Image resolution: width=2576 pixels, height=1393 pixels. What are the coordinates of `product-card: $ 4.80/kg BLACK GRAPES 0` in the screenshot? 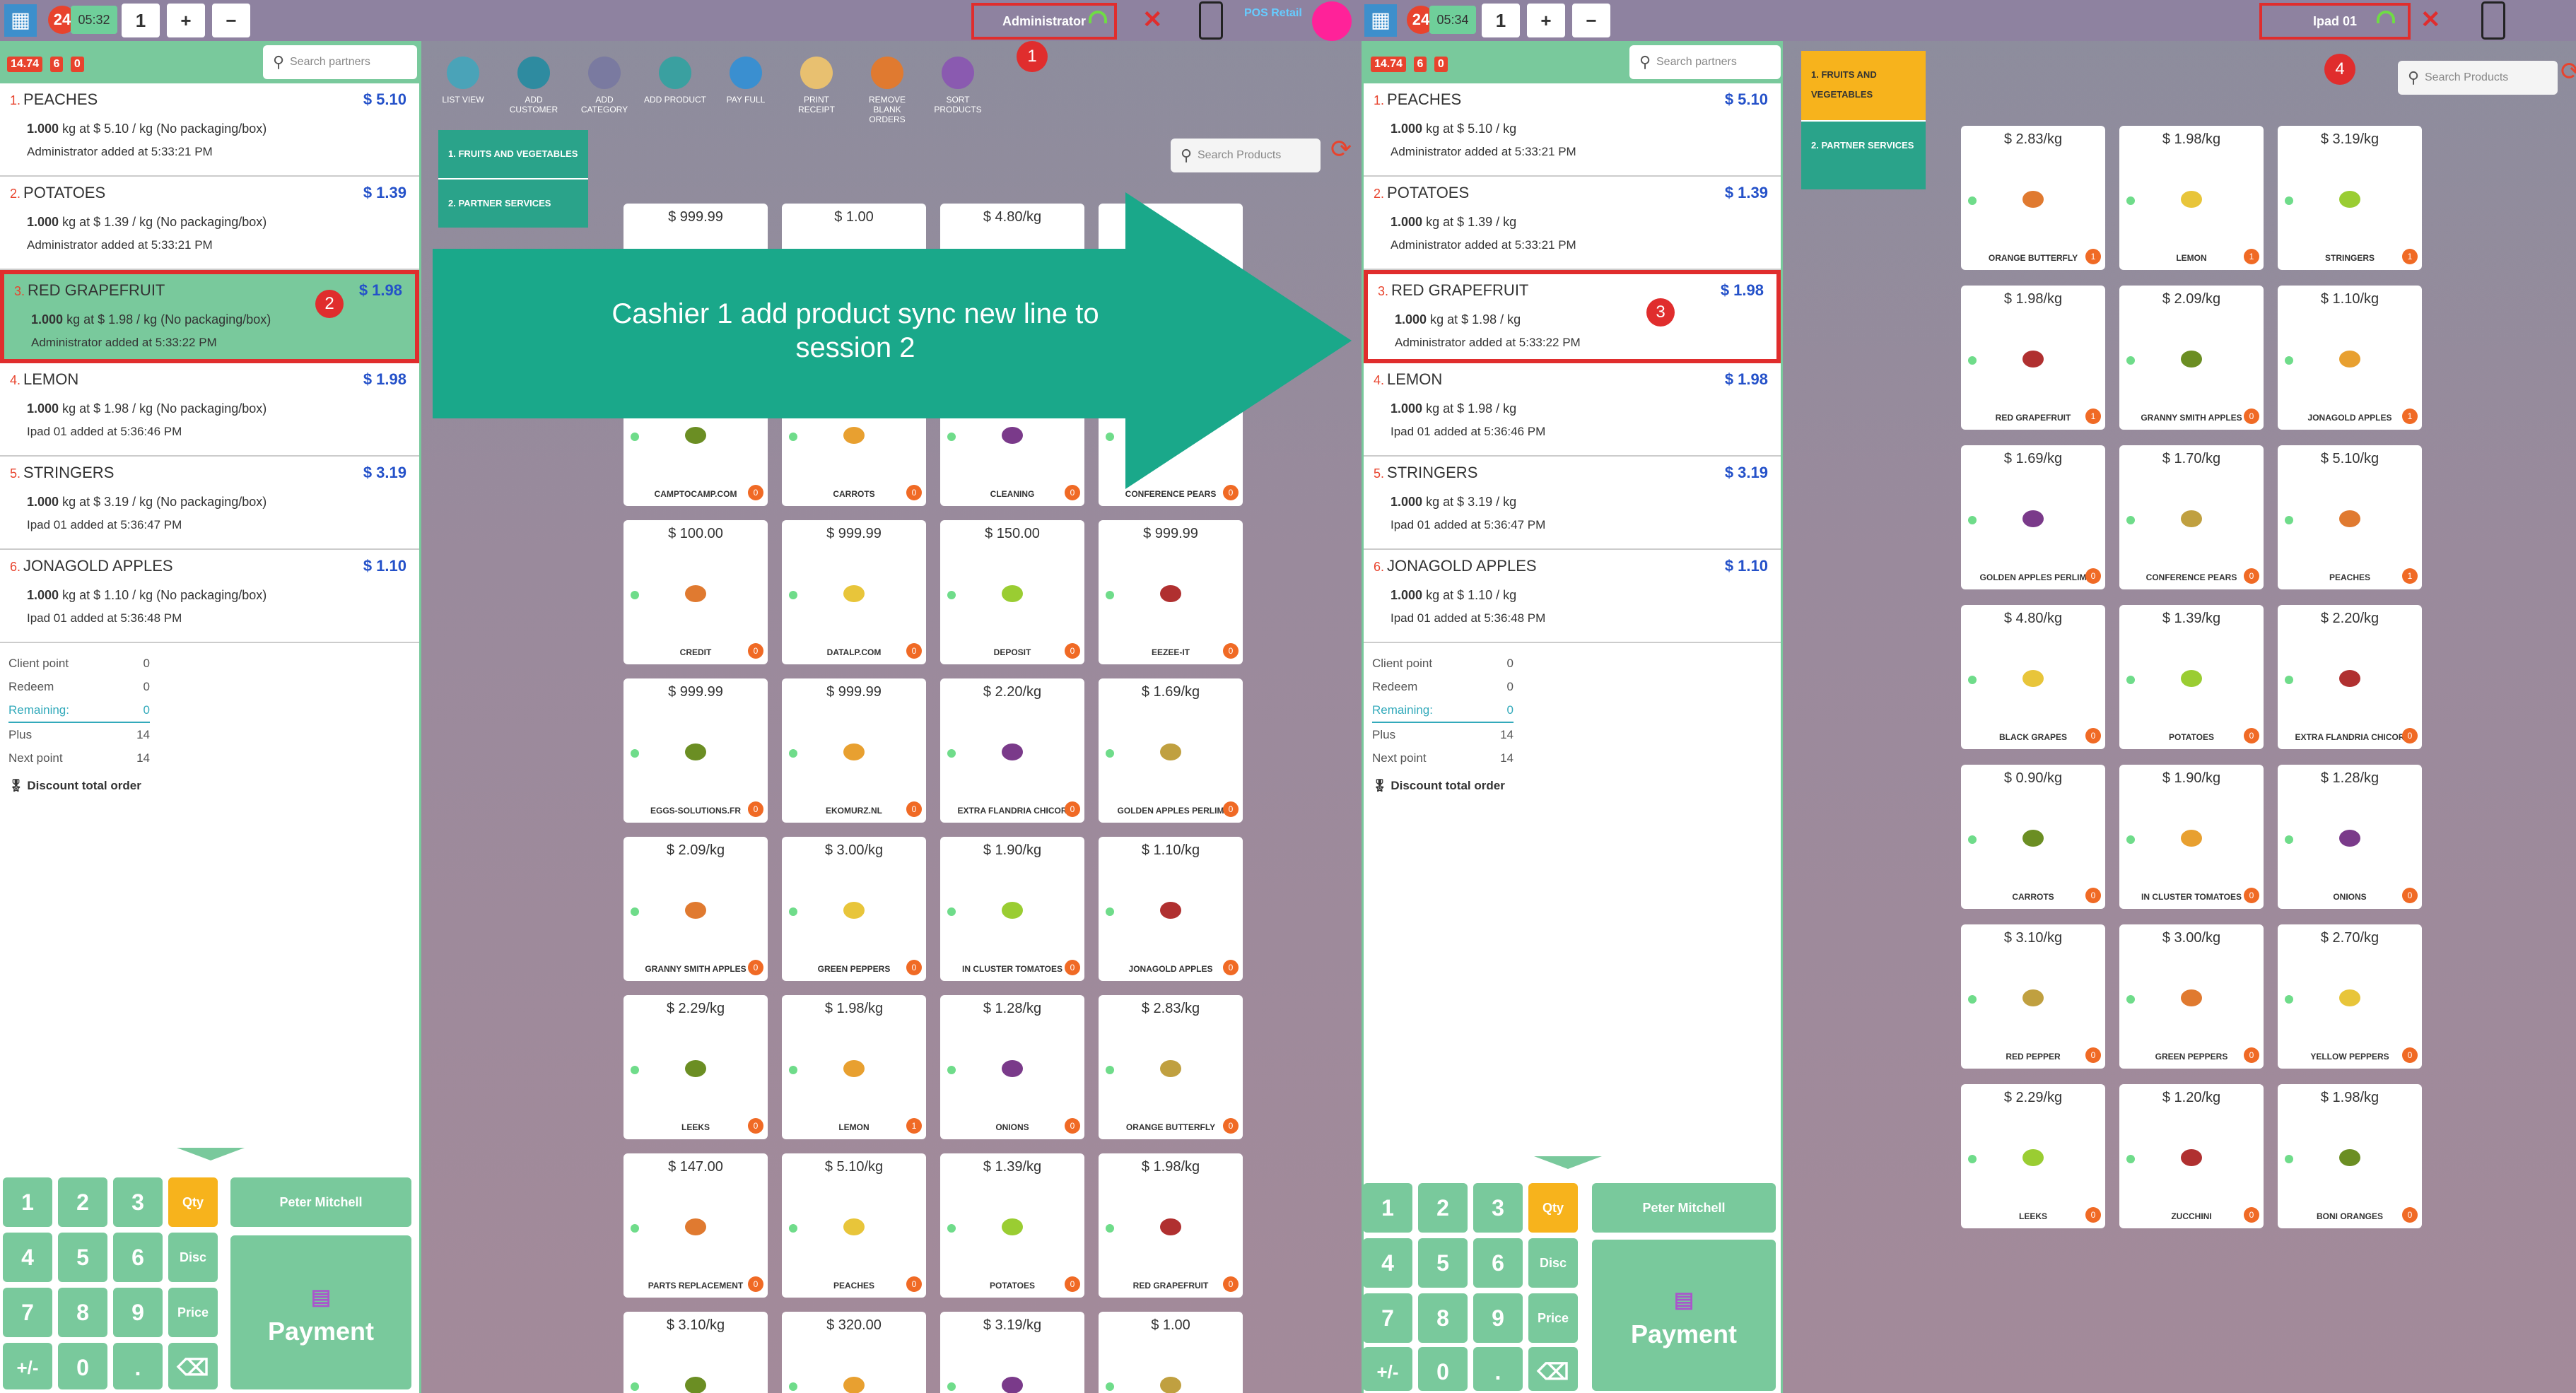 It's located at (2033, 677).